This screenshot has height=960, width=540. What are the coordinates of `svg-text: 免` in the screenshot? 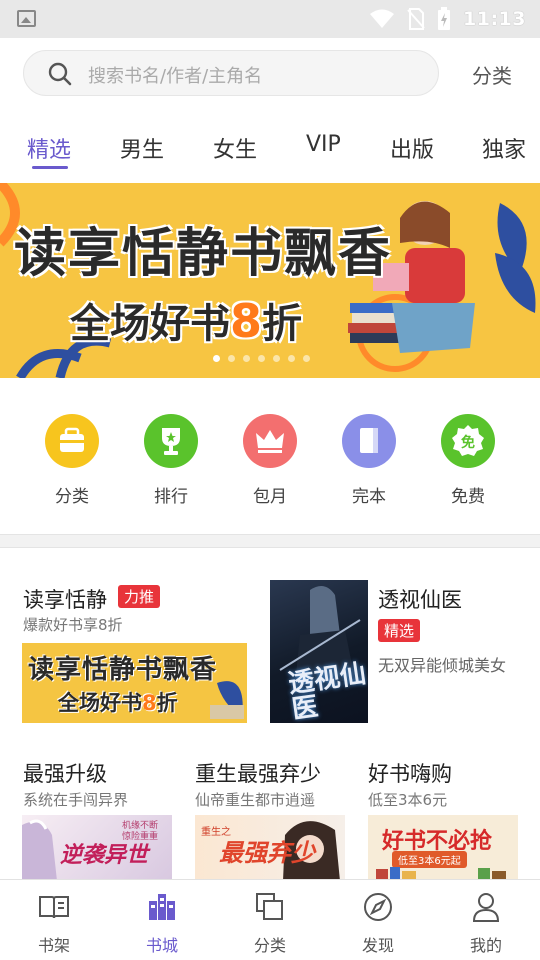 It's located at (468, 442).